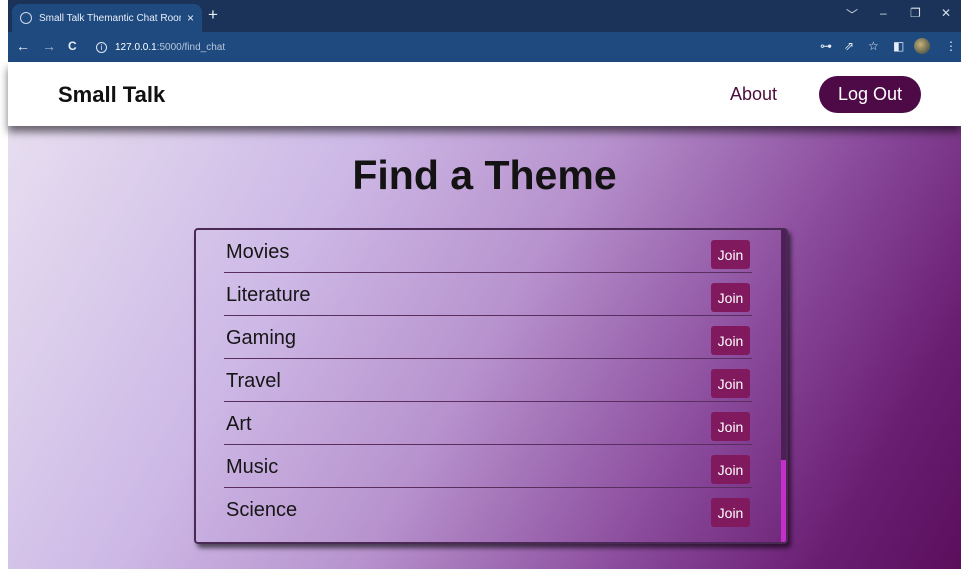 This screenshot has height=569, width=961. Describe the element at coordinates (873, 46) in the screenshot. I see `star-icon: ☆` at that location.